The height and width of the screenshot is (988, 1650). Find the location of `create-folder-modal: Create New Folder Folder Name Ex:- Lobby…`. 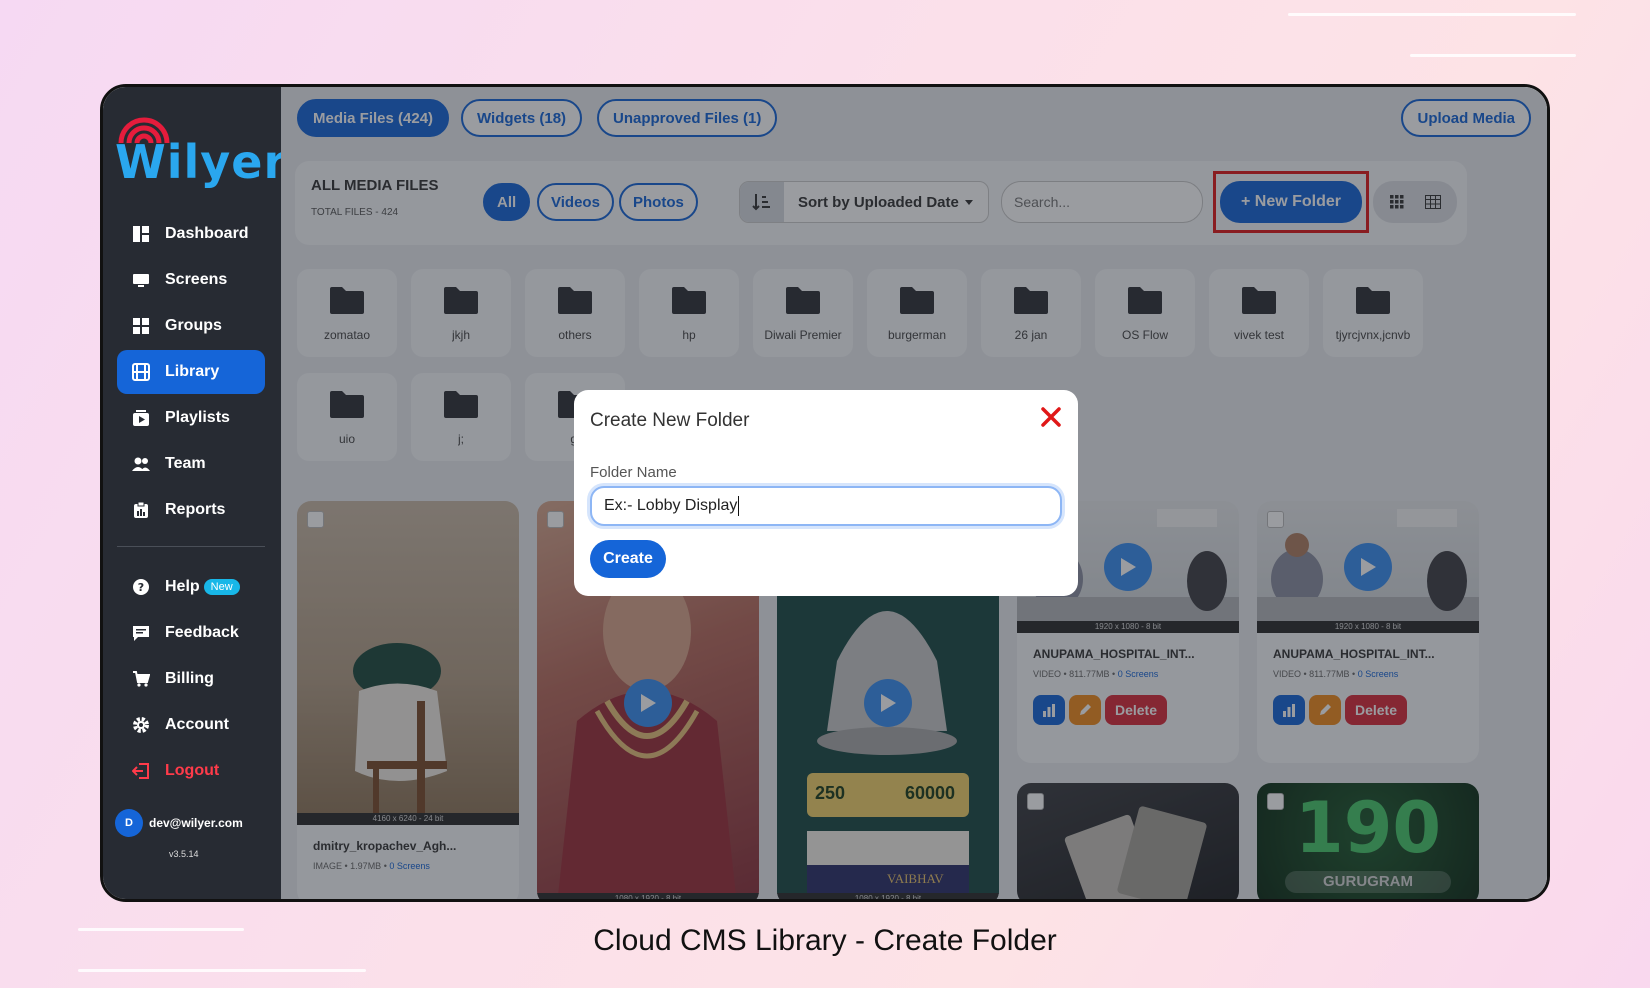

create-folder-modal: Create New Folder Folder Name Ex:- Lobby… is located at coordinates (826, 493).